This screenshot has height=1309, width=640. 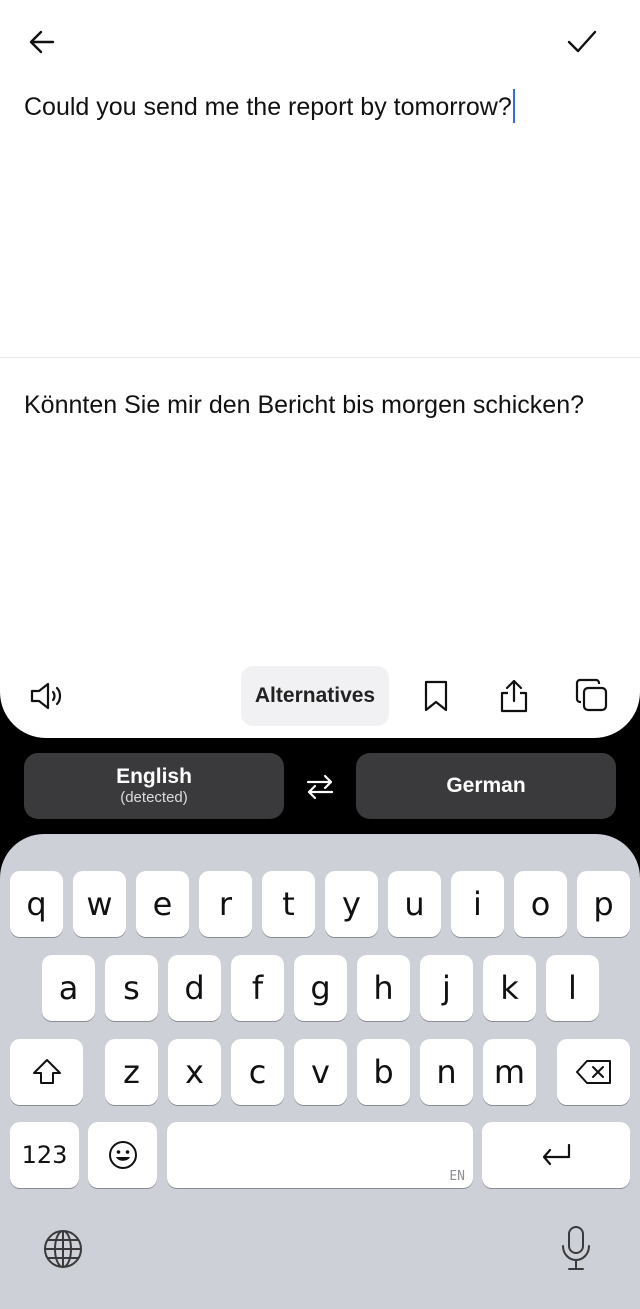 I want to click on swap-languages-button, so click(x=320, y=787).